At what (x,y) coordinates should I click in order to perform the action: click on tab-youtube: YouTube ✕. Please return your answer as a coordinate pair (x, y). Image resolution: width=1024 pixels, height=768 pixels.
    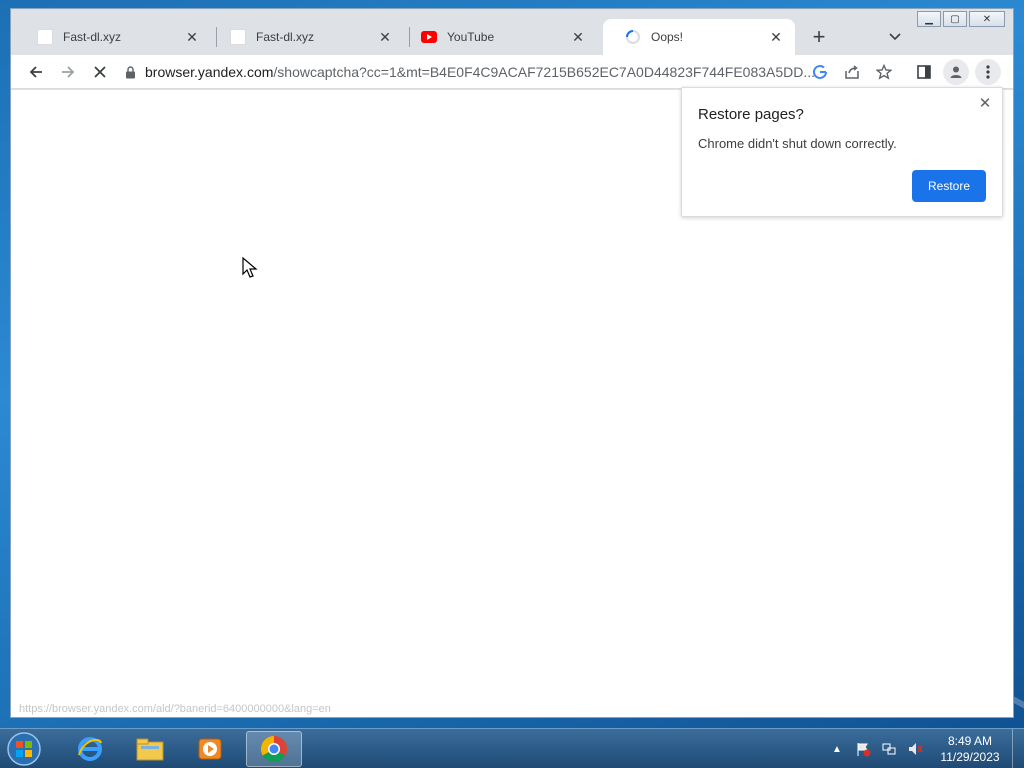
    Looking at the image, I should click on (498, 37).